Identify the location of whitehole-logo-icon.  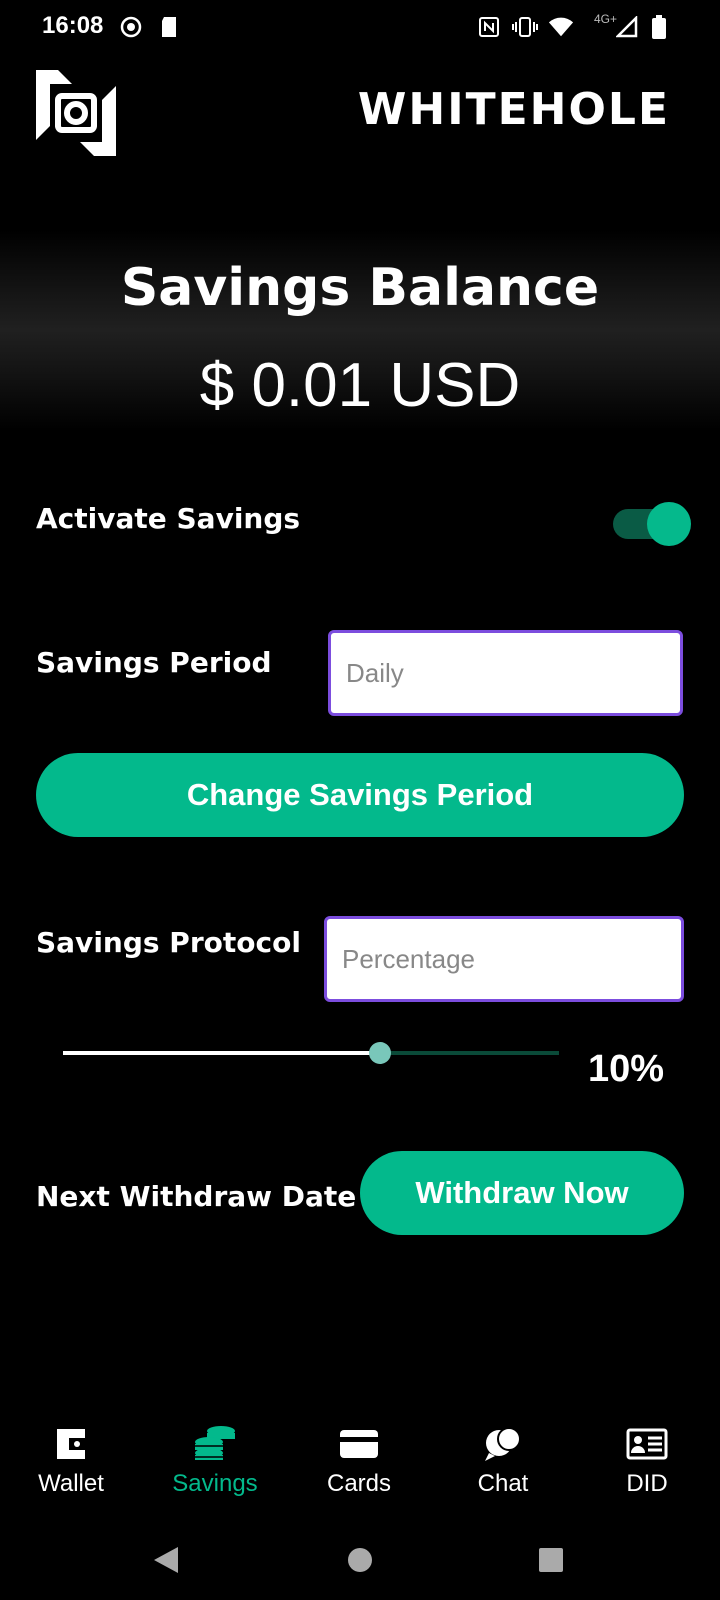
(76, 113).